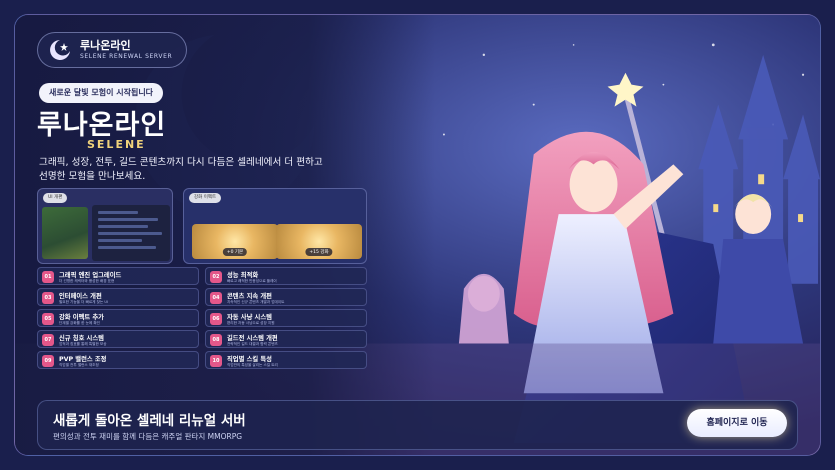 This screenshot has width=835, height=470. Describe the element at coordinates (126, 56) in the screenshot. I see `logo-tagline: SELENE RENEWAL SERVER` at that location.